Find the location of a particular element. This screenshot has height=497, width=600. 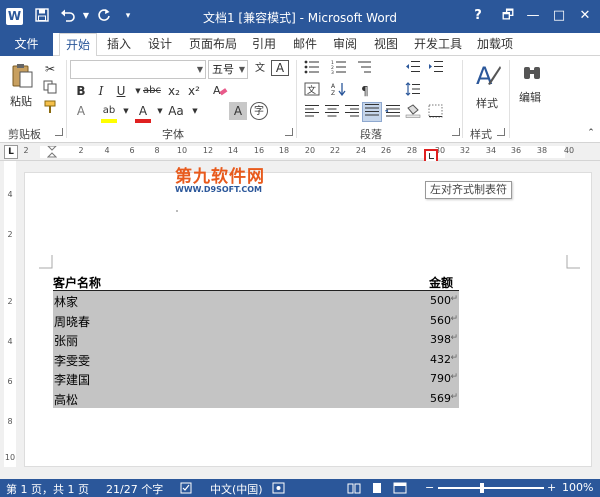

horizontal-scroll-area is located at coordinates (300, 473).